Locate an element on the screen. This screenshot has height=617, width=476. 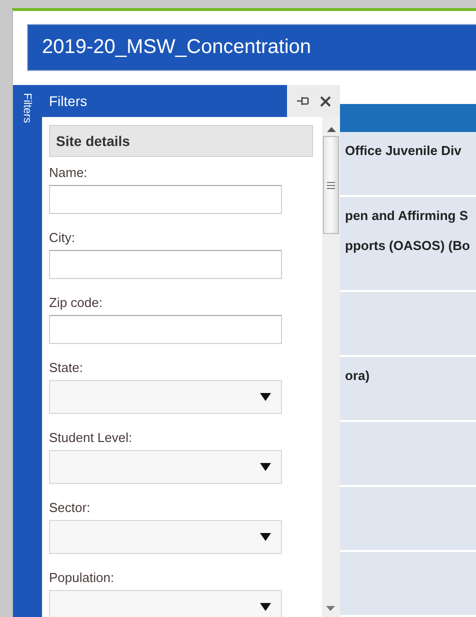
cell-text: ora) is located at coordinates (358, 376).